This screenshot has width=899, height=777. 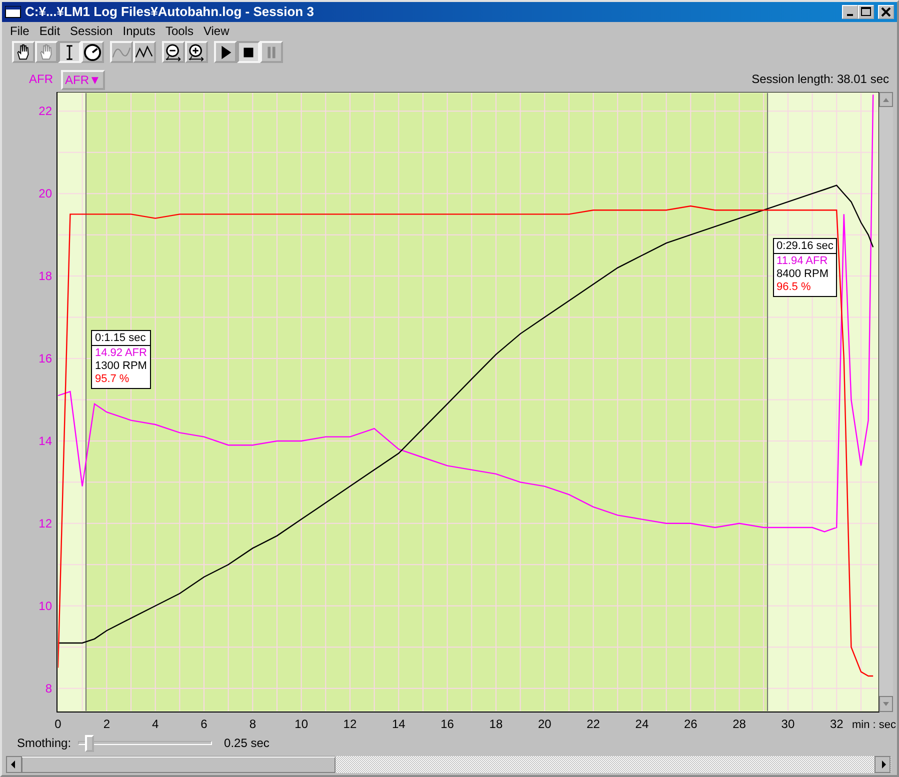 I want to click on zigzag-tool-button, so click(x=144, y=52).